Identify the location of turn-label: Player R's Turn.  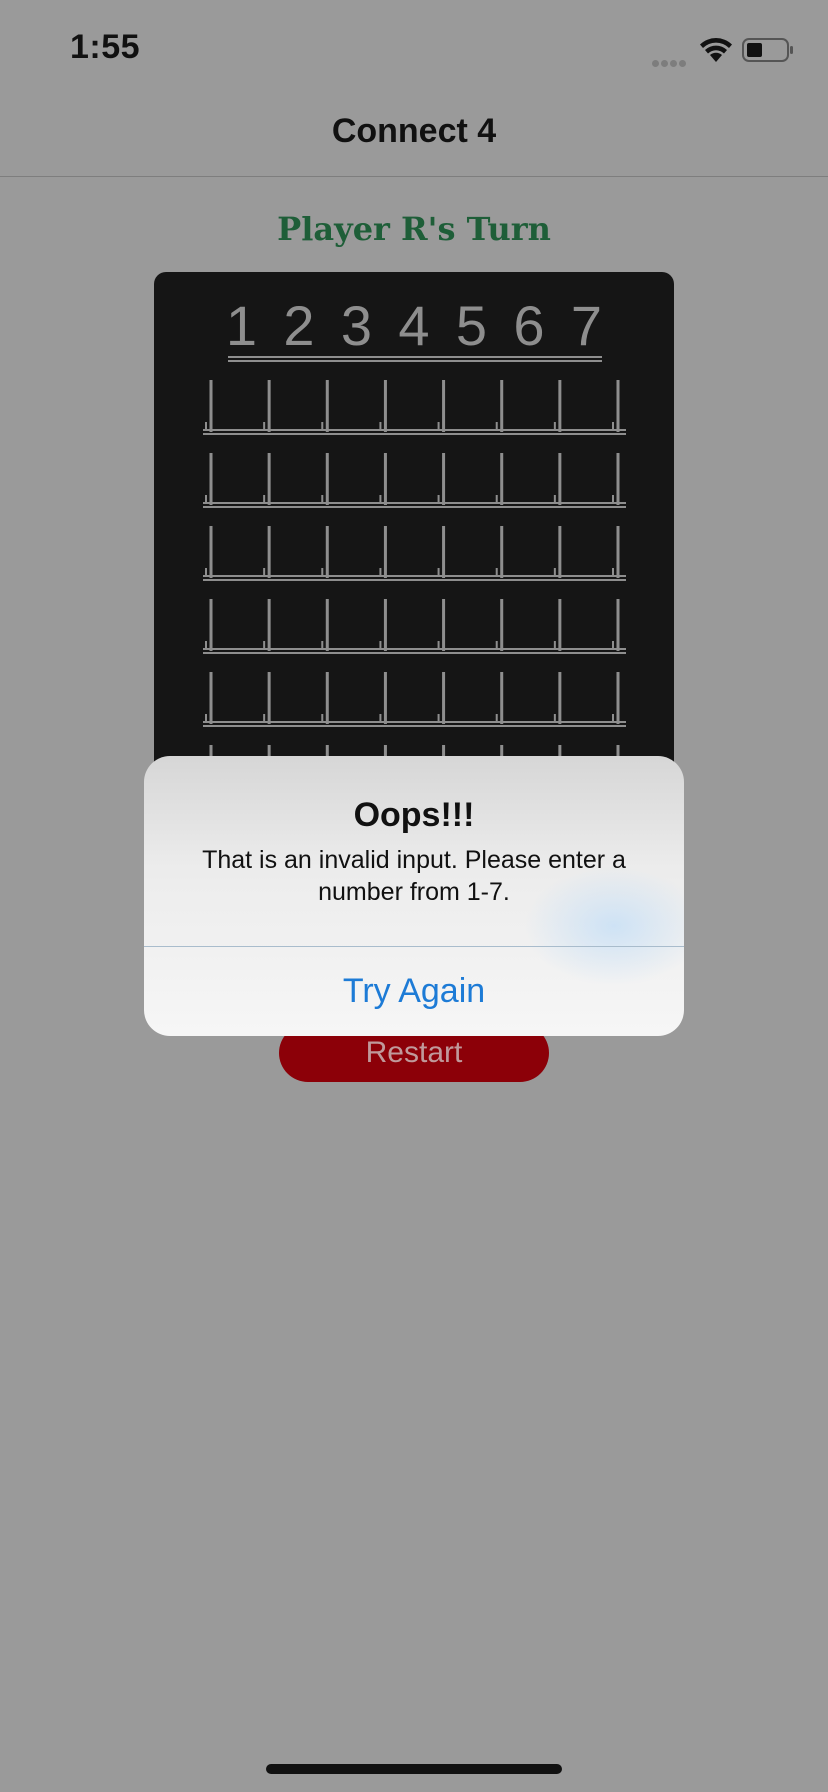
(414, 229).